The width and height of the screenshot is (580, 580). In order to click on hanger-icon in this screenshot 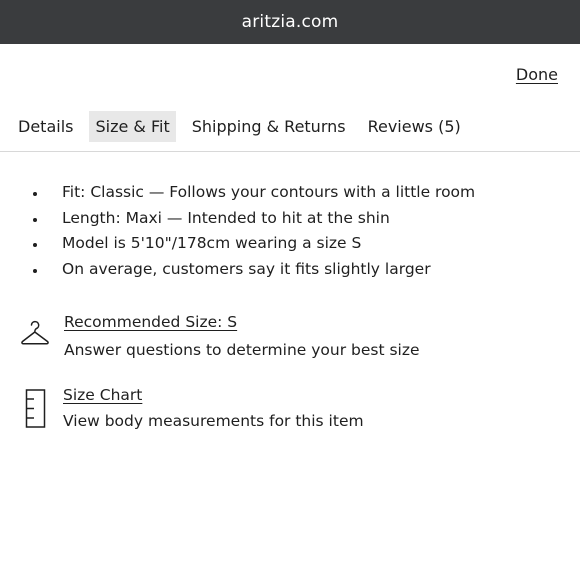, I will do `click(35, 337)`.